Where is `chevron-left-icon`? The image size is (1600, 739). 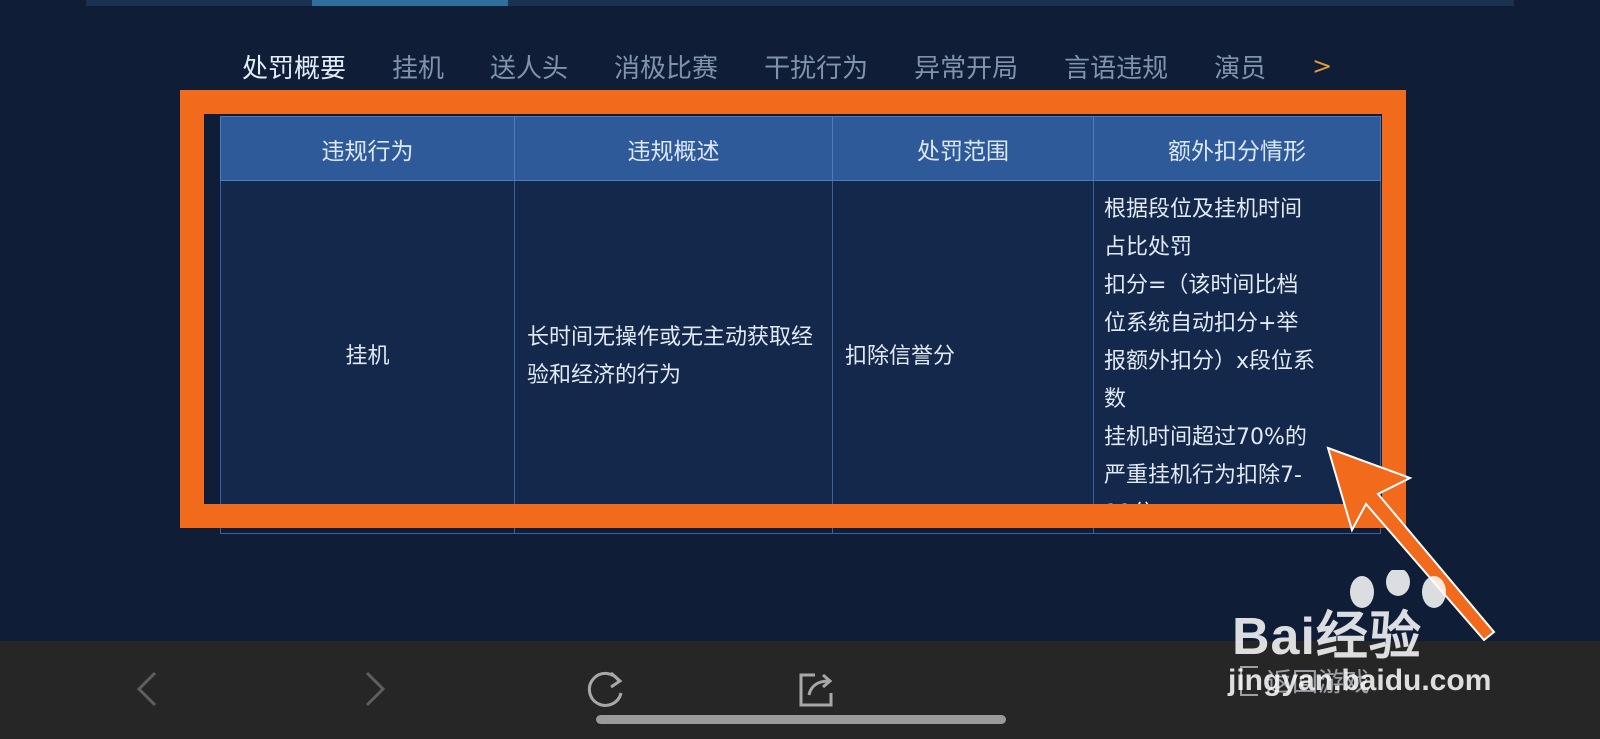 chevron-left-icon is located at coordinates (146, 689).